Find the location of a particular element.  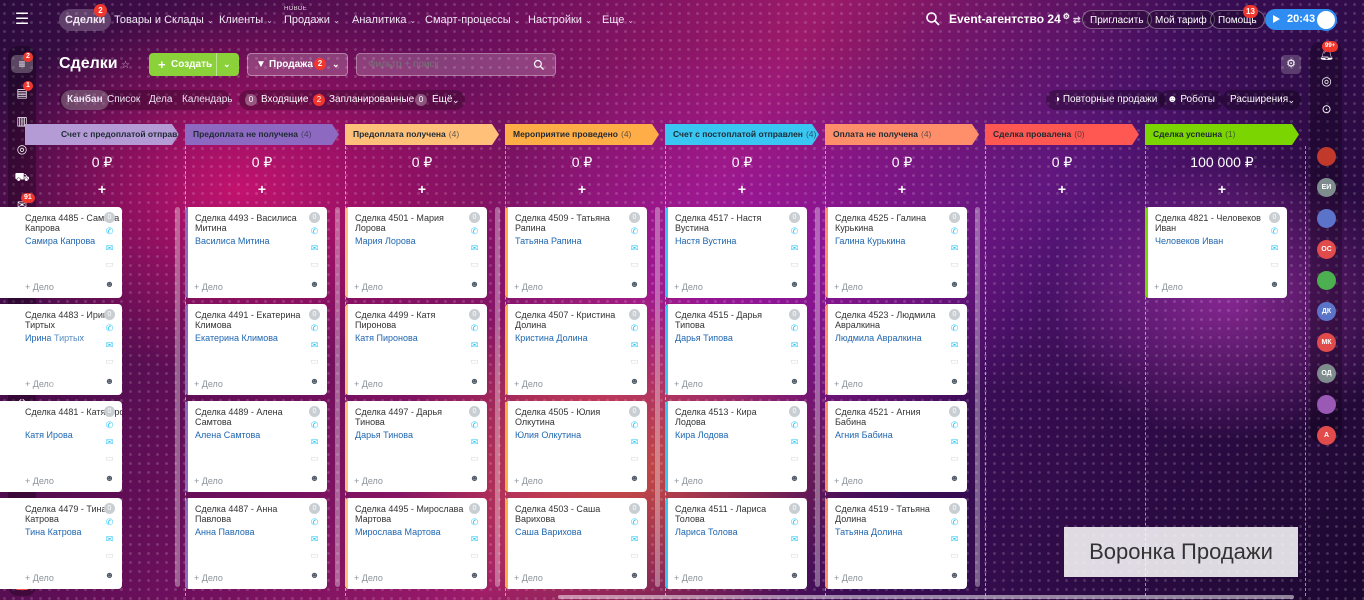

column-header: Мероприятие проведено (4) is located at coordinates (582, 134).